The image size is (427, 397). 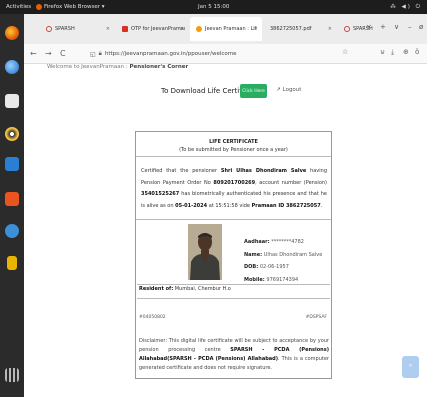 I want to click on dock, so click(x=12, y=205).